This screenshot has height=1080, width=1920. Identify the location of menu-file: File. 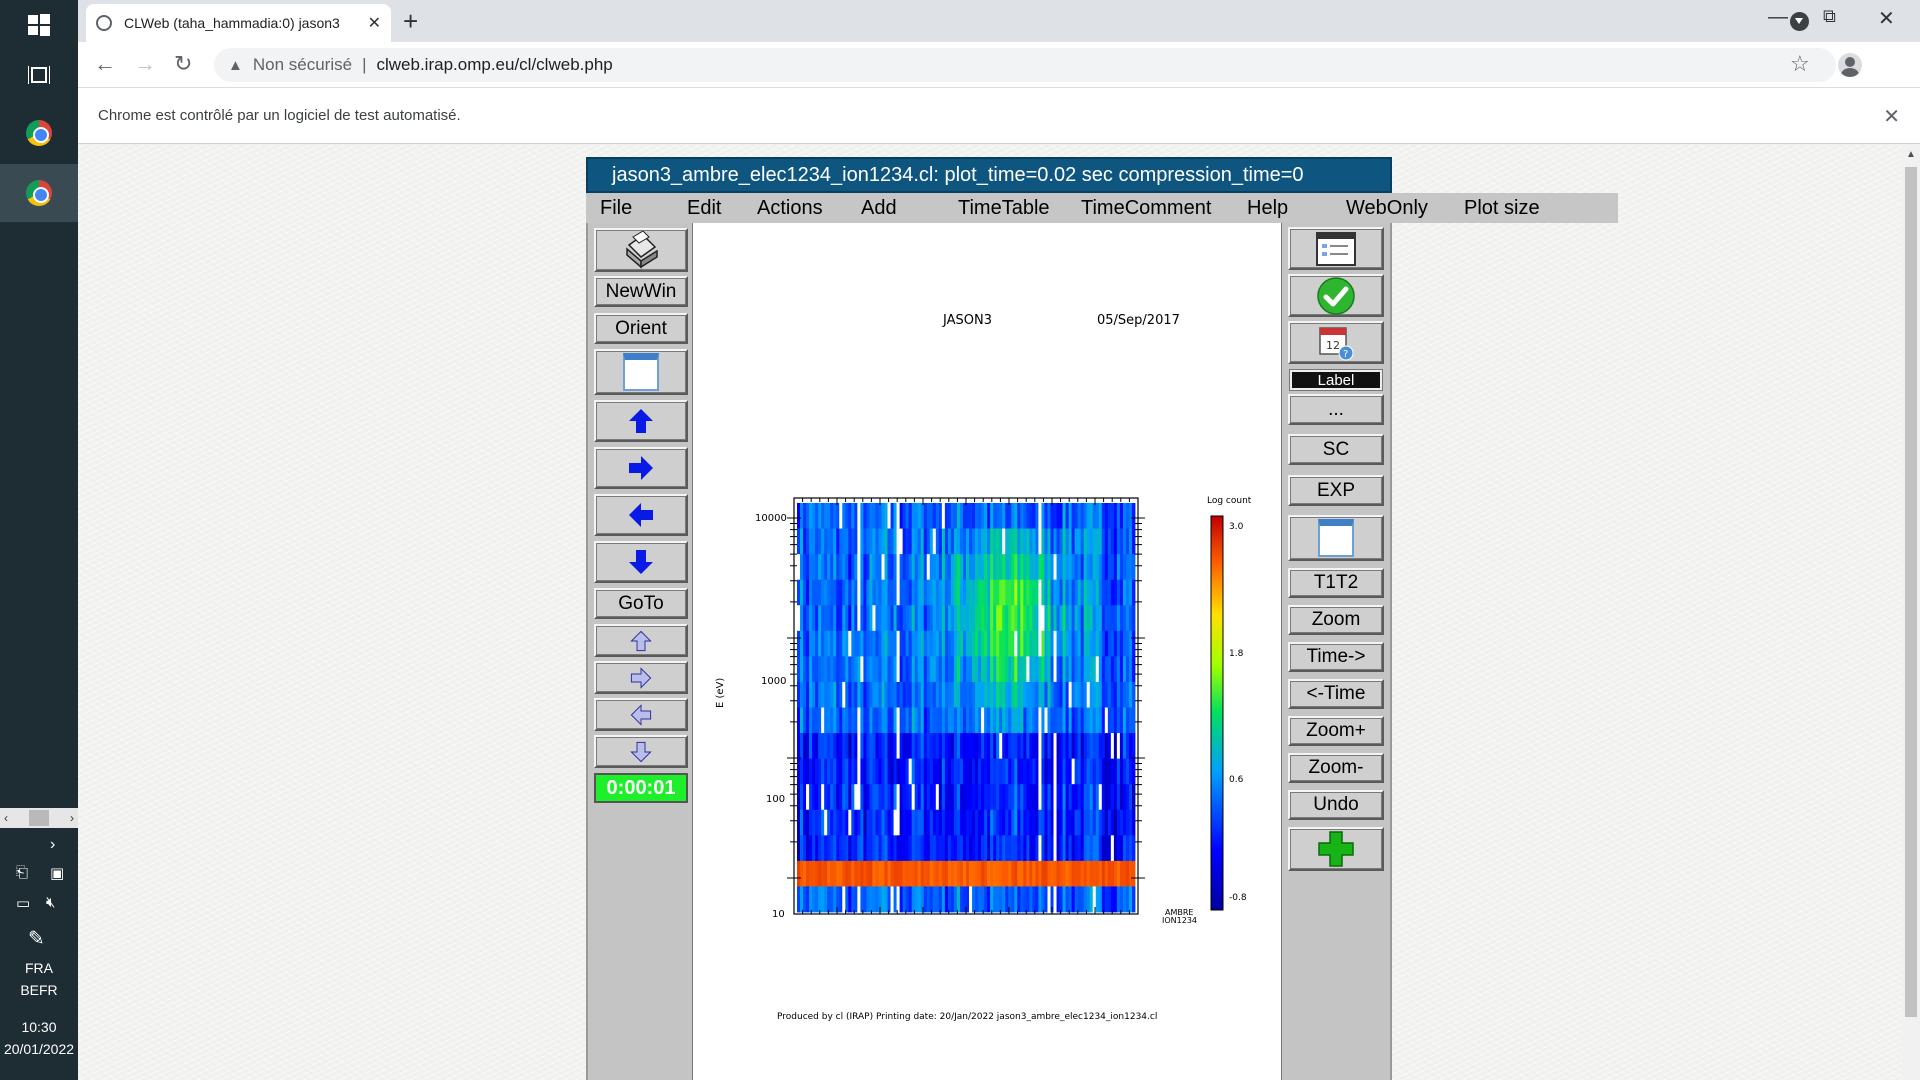
(616, 208).